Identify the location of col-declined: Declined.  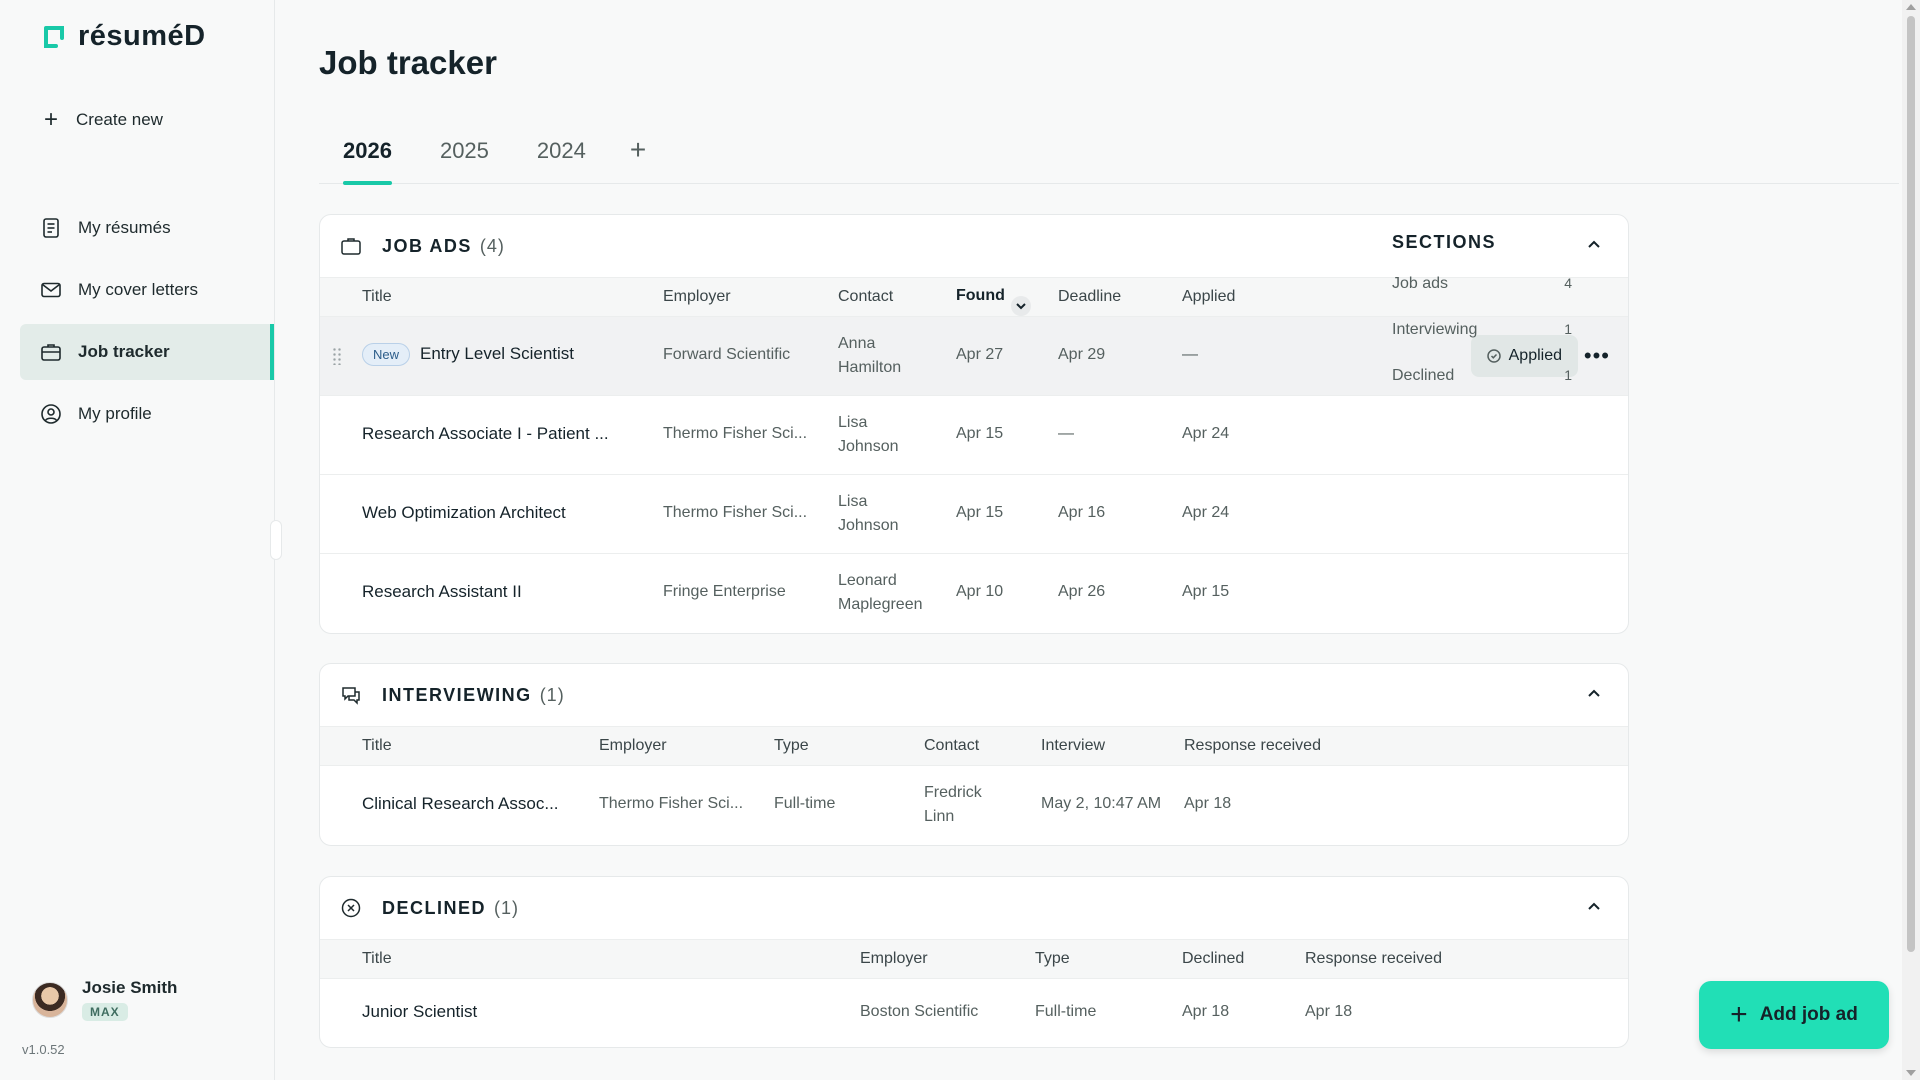
(1213, 959).